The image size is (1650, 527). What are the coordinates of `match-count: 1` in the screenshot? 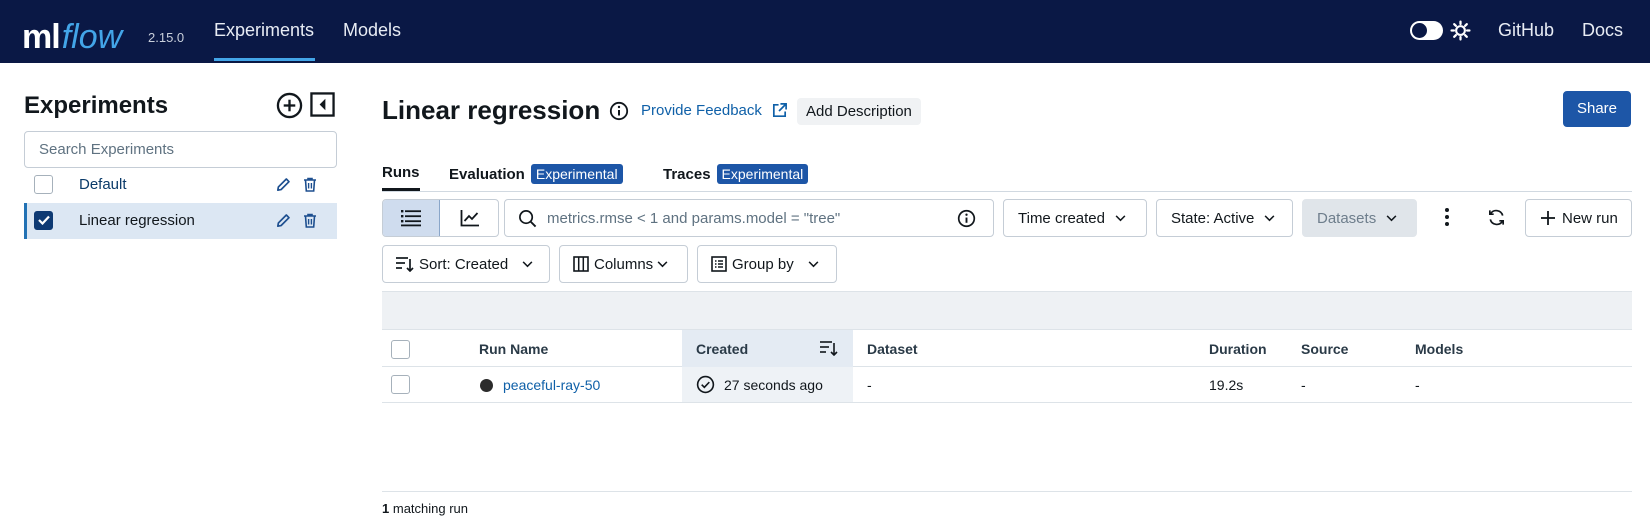 It's located at (386, 508).